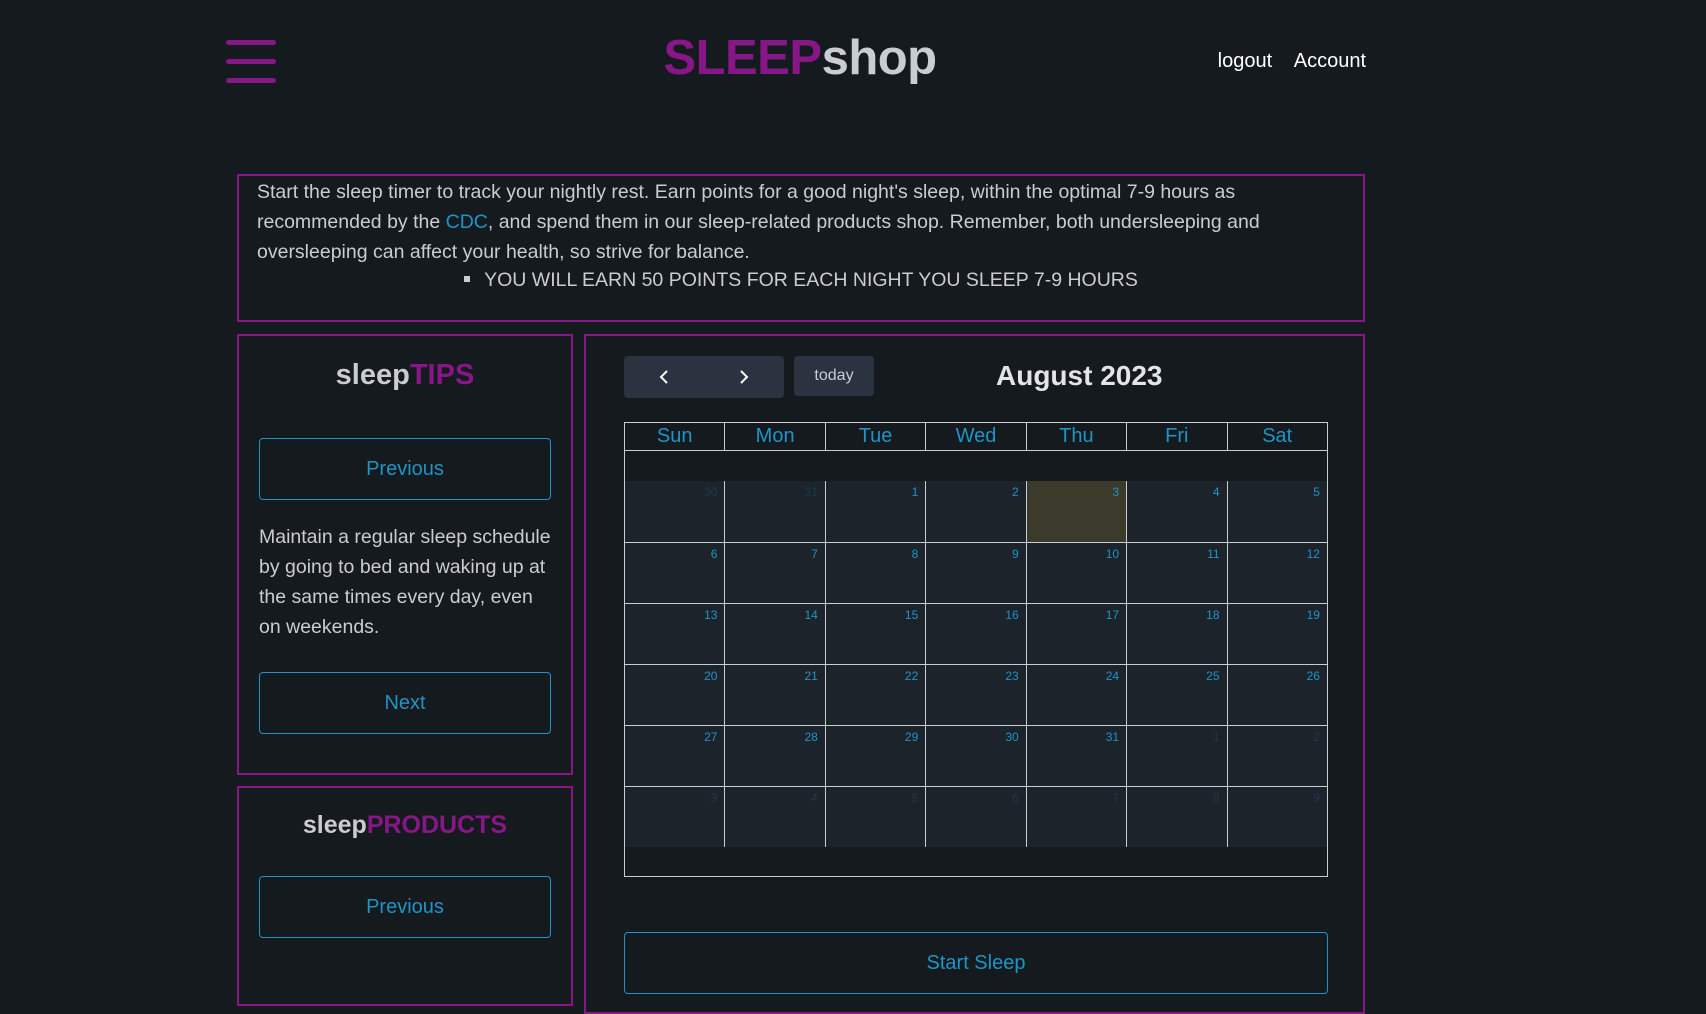  What do you see at coordinates (774, 436) in the screenshot?
I see `day-of-week-mon: Mon` at bounding box center [774, 436].